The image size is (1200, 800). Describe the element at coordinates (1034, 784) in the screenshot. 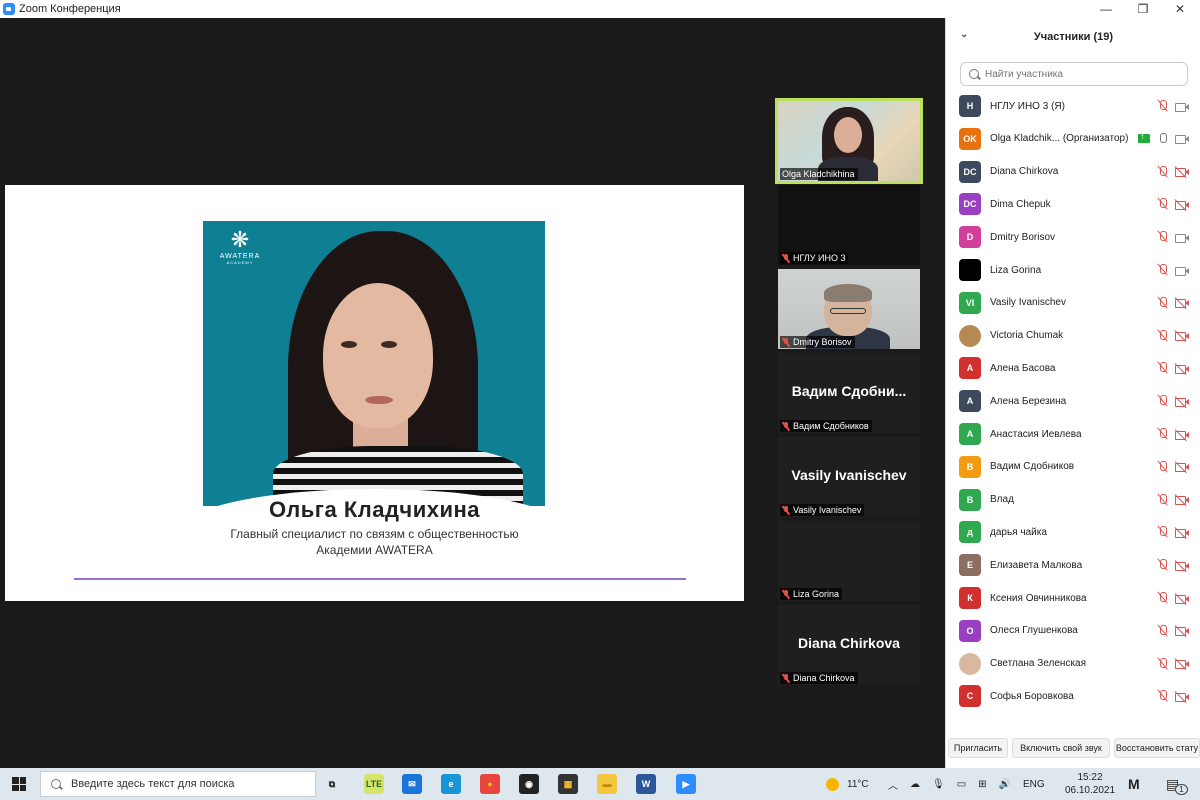

I see `input-language: ENG` at that location.